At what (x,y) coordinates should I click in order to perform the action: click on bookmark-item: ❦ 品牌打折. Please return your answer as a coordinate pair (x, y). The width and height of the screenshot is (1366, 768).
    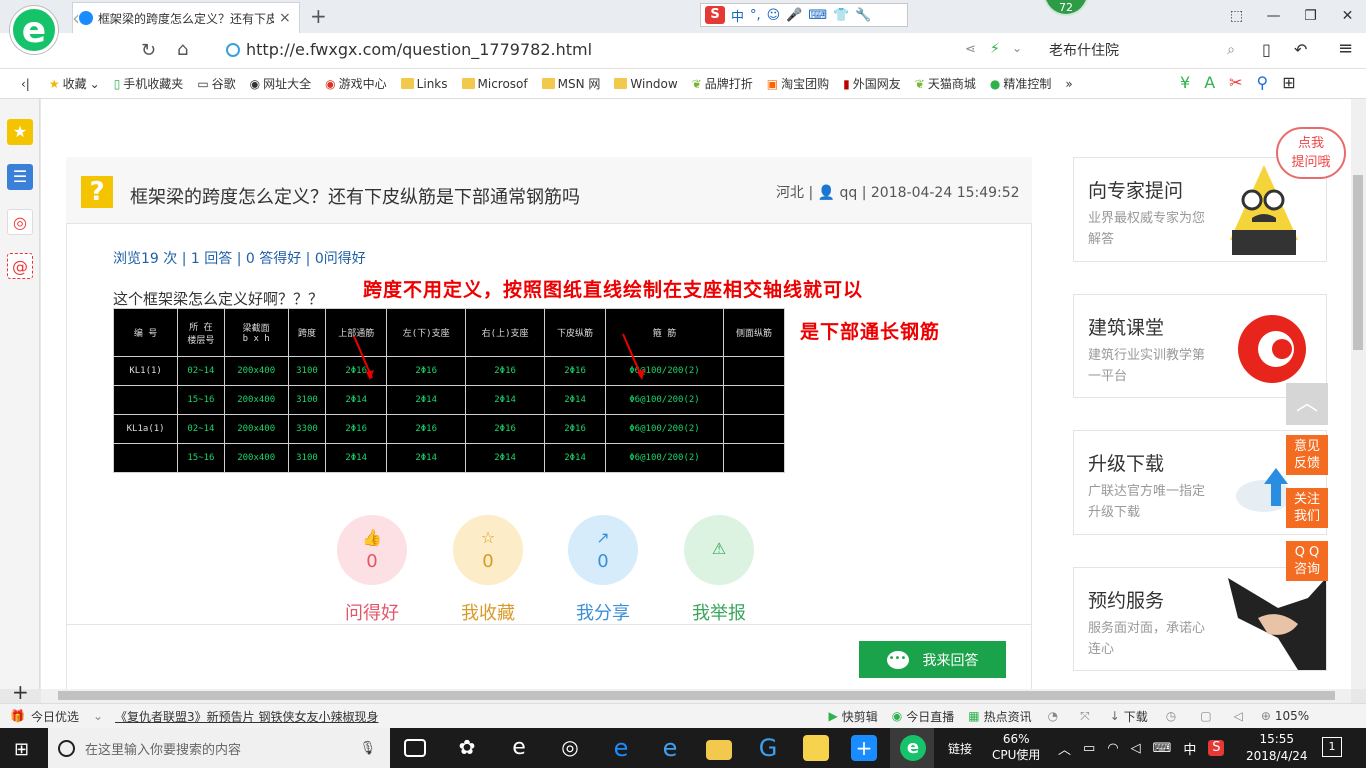
    Looking at the image, I should click on (722, 83).